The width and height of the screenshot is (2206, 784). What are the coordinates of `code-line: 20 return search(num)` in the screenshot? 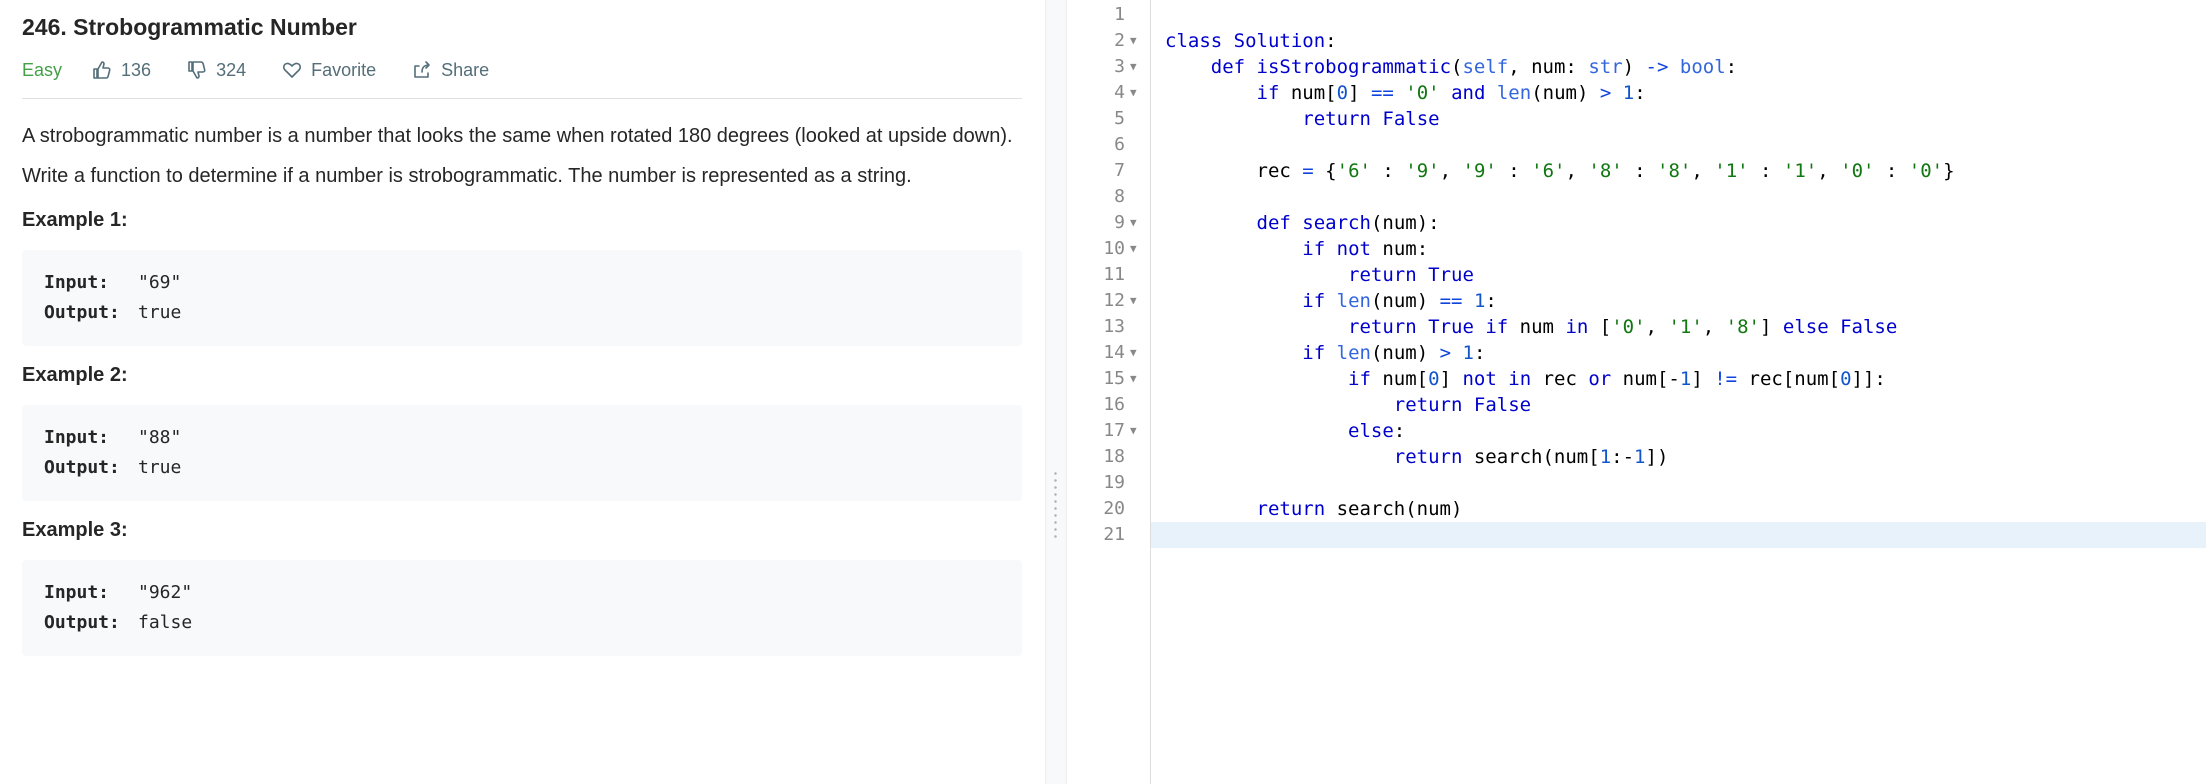 It's located at (1636, 509).